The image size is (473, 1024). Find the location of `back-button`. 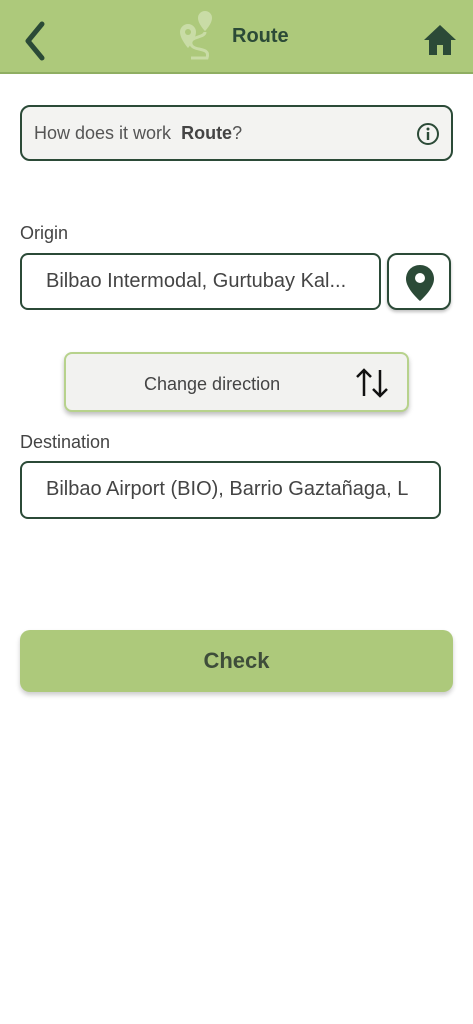

back-button is located at coordinates (37, 41).